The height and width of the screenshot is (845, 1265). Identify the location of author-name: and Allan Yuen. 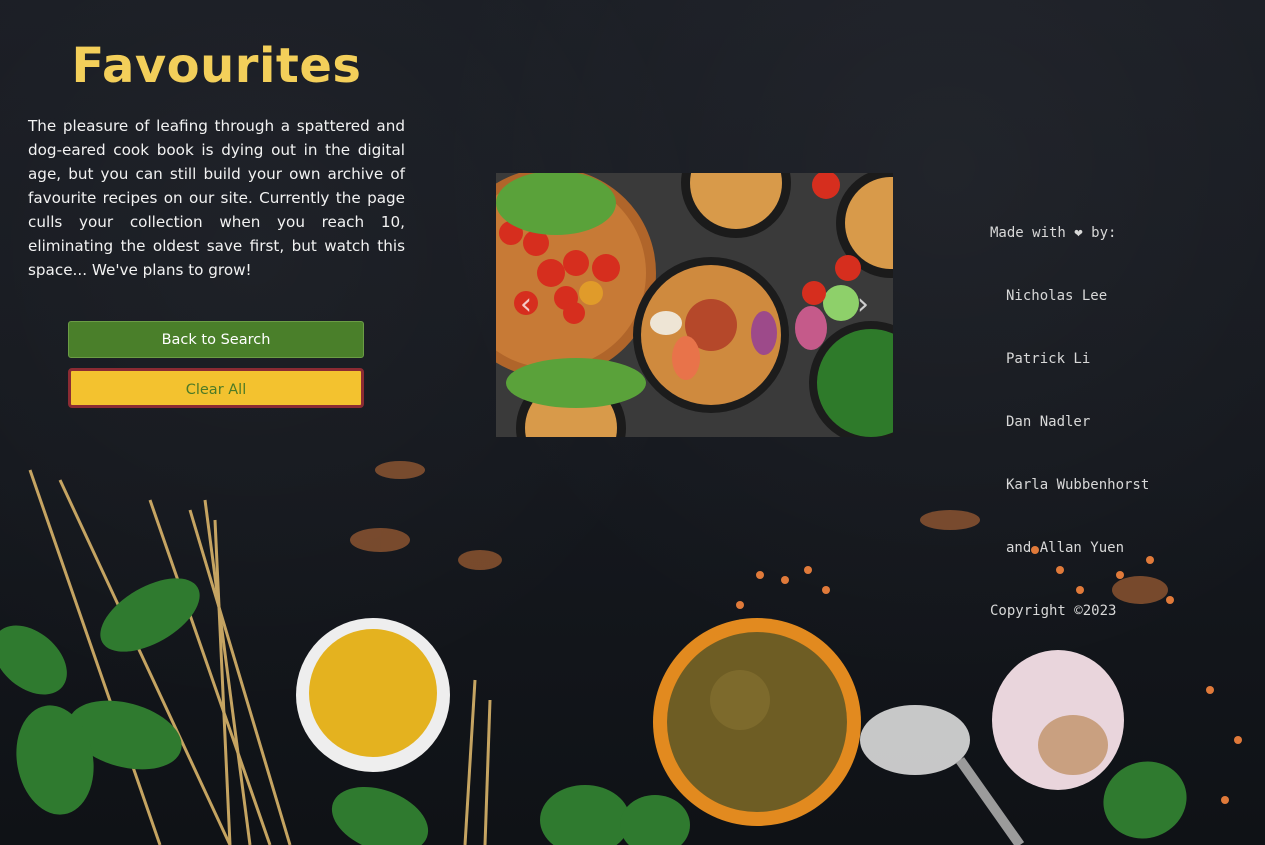
(1065, 548).